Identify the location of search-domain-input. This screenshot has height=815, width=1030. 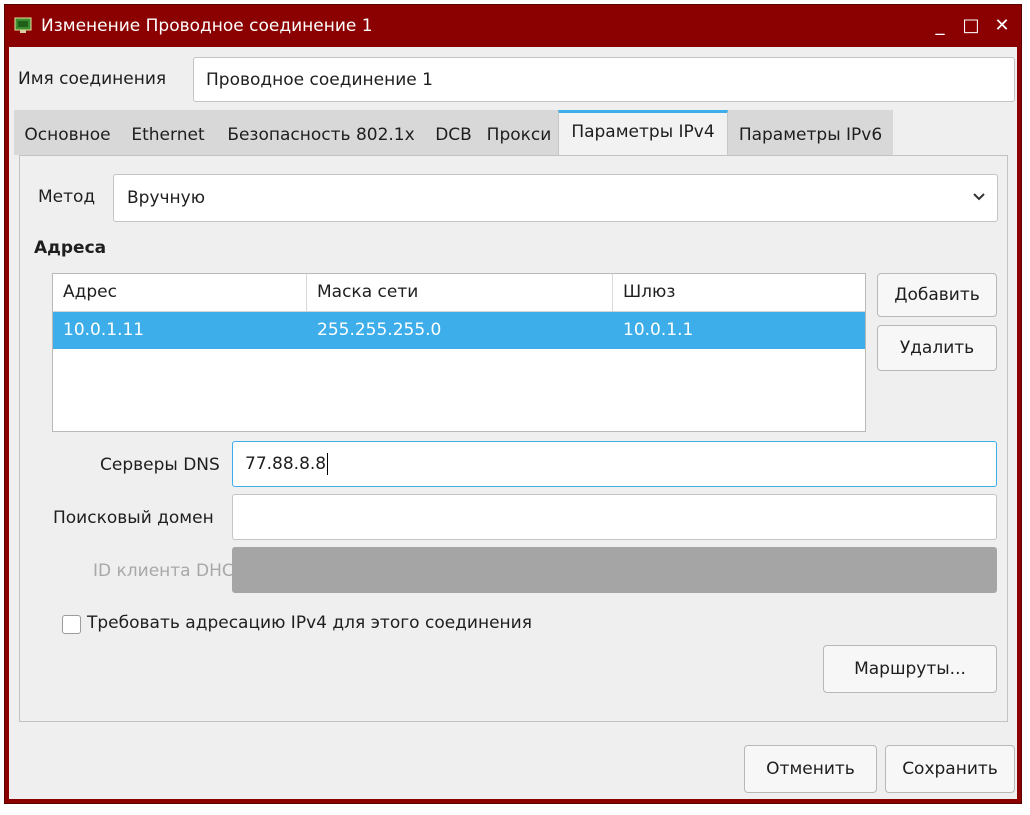
(614, 517).